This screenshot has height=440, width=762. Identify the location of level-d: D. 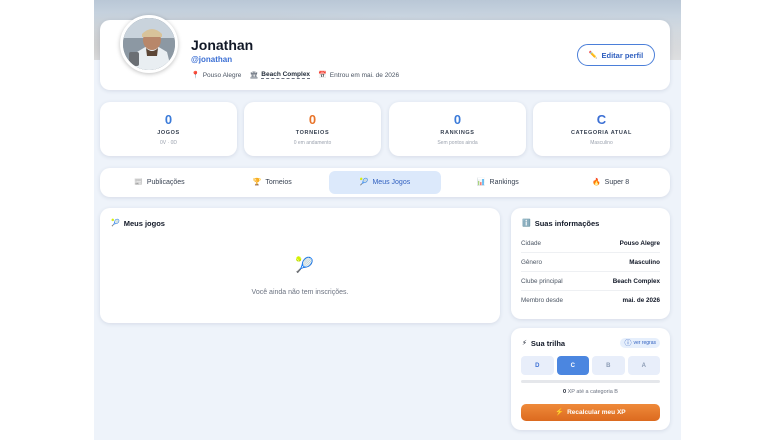
(537, 365).